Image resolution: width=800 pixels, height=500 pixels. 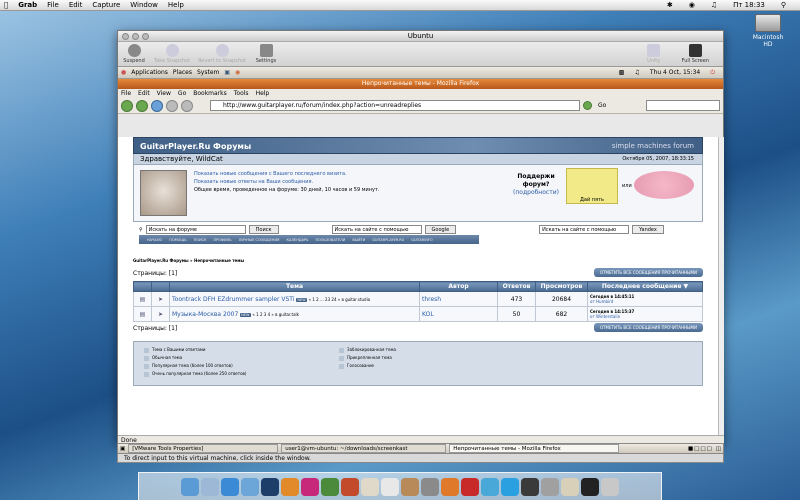 I want to click on back-icon, so click(x=127, y=105).